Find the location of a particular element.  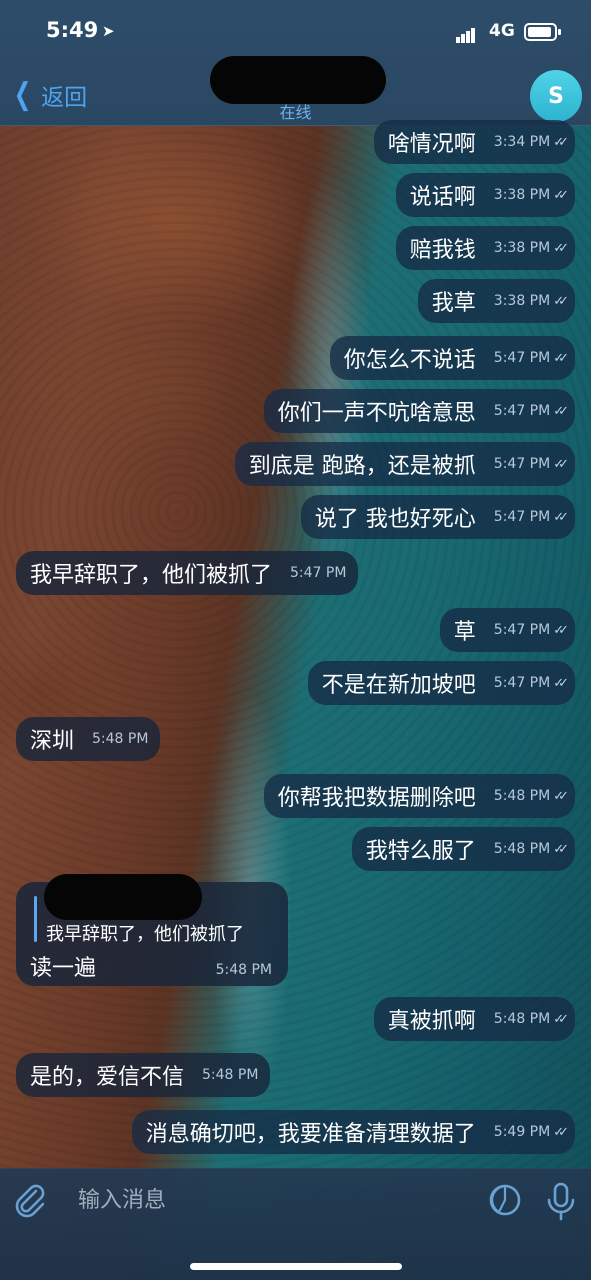

message-text: 真被抓啊 is located at coordinates (431, 1021).